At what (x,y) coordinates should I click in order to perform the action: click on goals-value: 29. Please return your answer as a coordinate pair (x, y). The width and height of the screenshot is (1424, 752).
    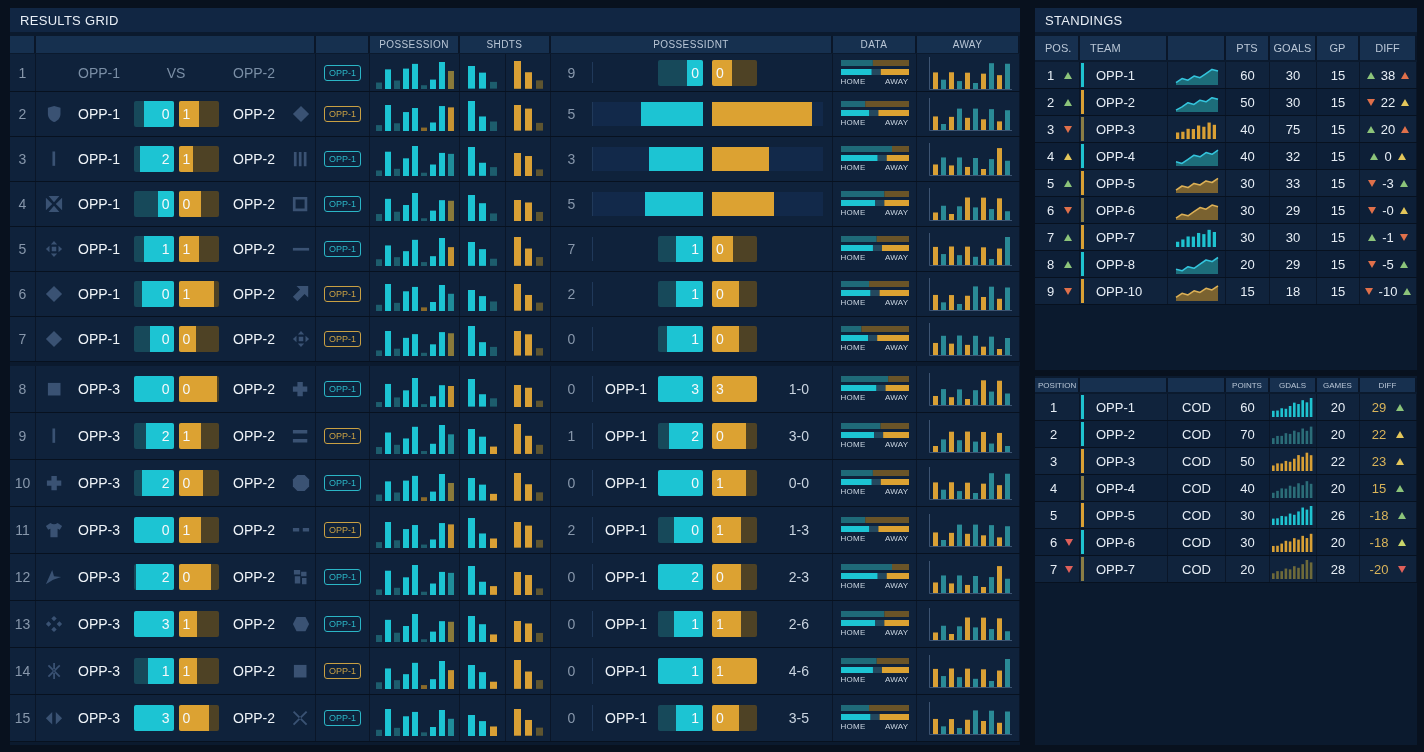
    Looking at the image, I should click on (1293, 210).